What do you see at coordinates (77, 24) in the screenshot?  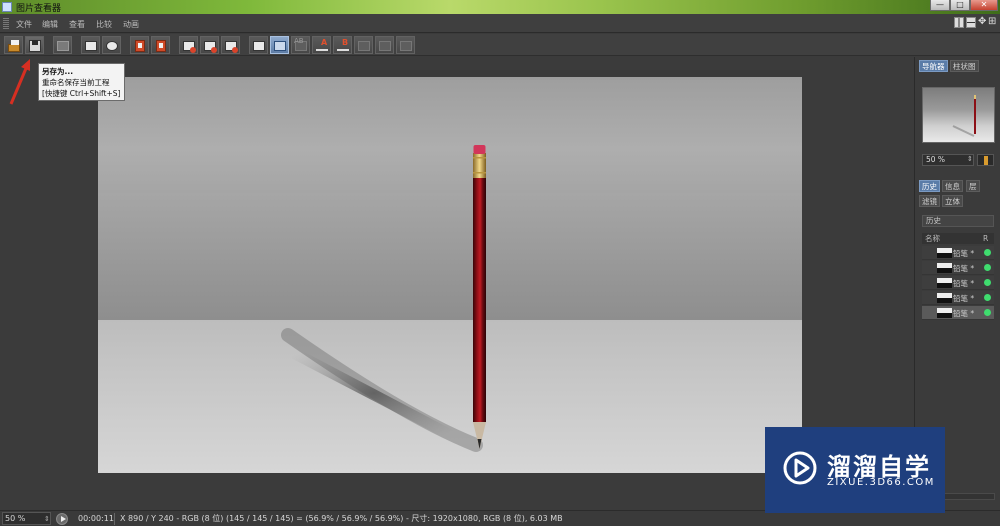 I see `menu-view: 查看` at bounding box center [77, 24].